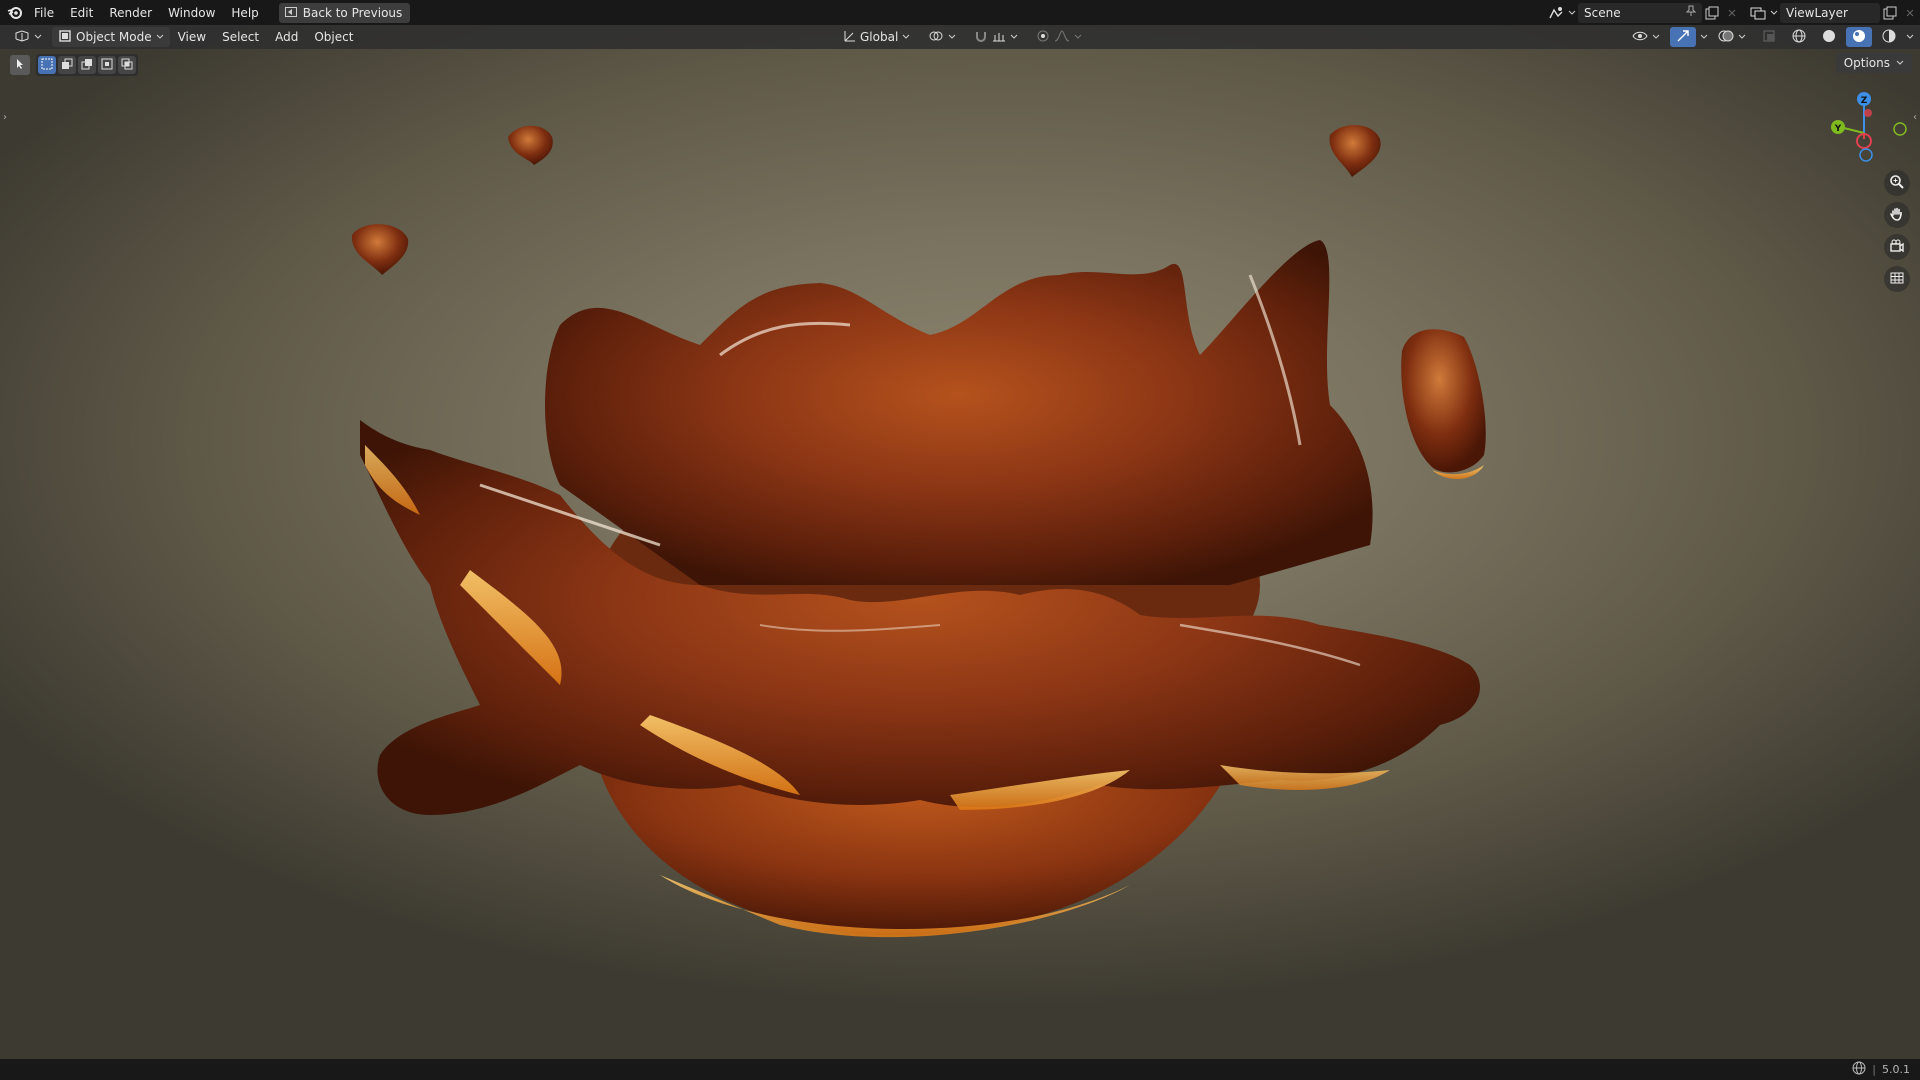 The height and width of the screenshot is (1080, 1920). I want to click on hand-icon, so click(1897, 215).